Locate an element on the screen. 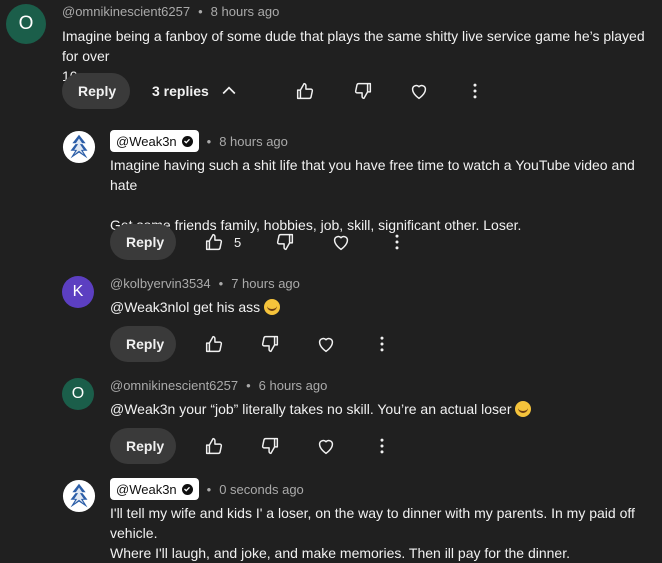  comment-header: @Weak3n • 8 hours ago is located at coordinates (199, 141).